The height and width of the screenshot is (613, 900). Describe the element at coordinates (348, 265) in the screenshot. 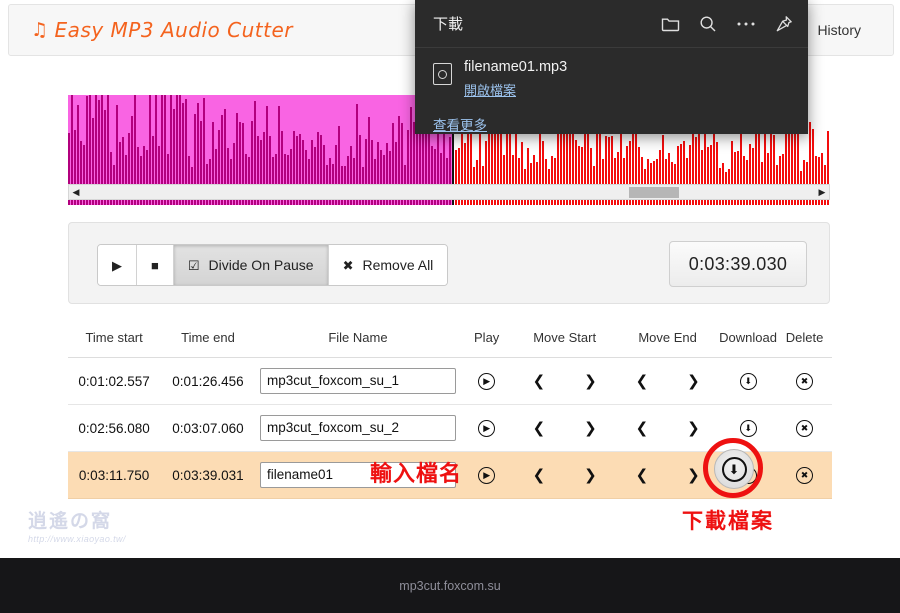

I see `cross-icon: ✖` at that location.